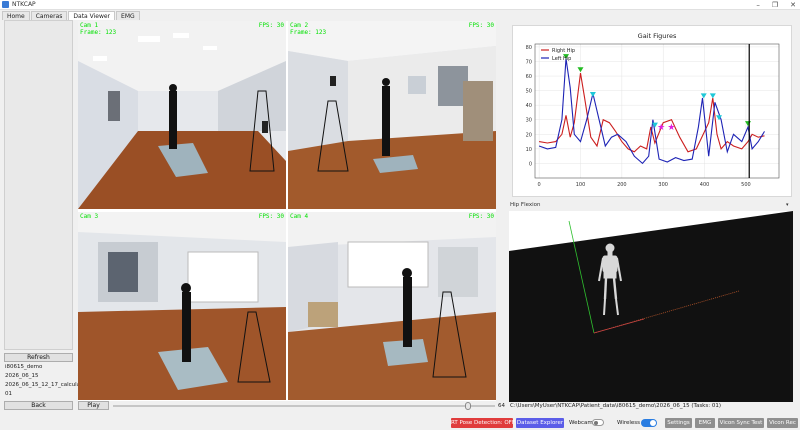 The height and width of the screenshot is (430, 800). What do you see at coordinates (92, 15) in the screenshot?
I see `tab-data-viewer: Data Viewer` at bounding box center [92, 15].